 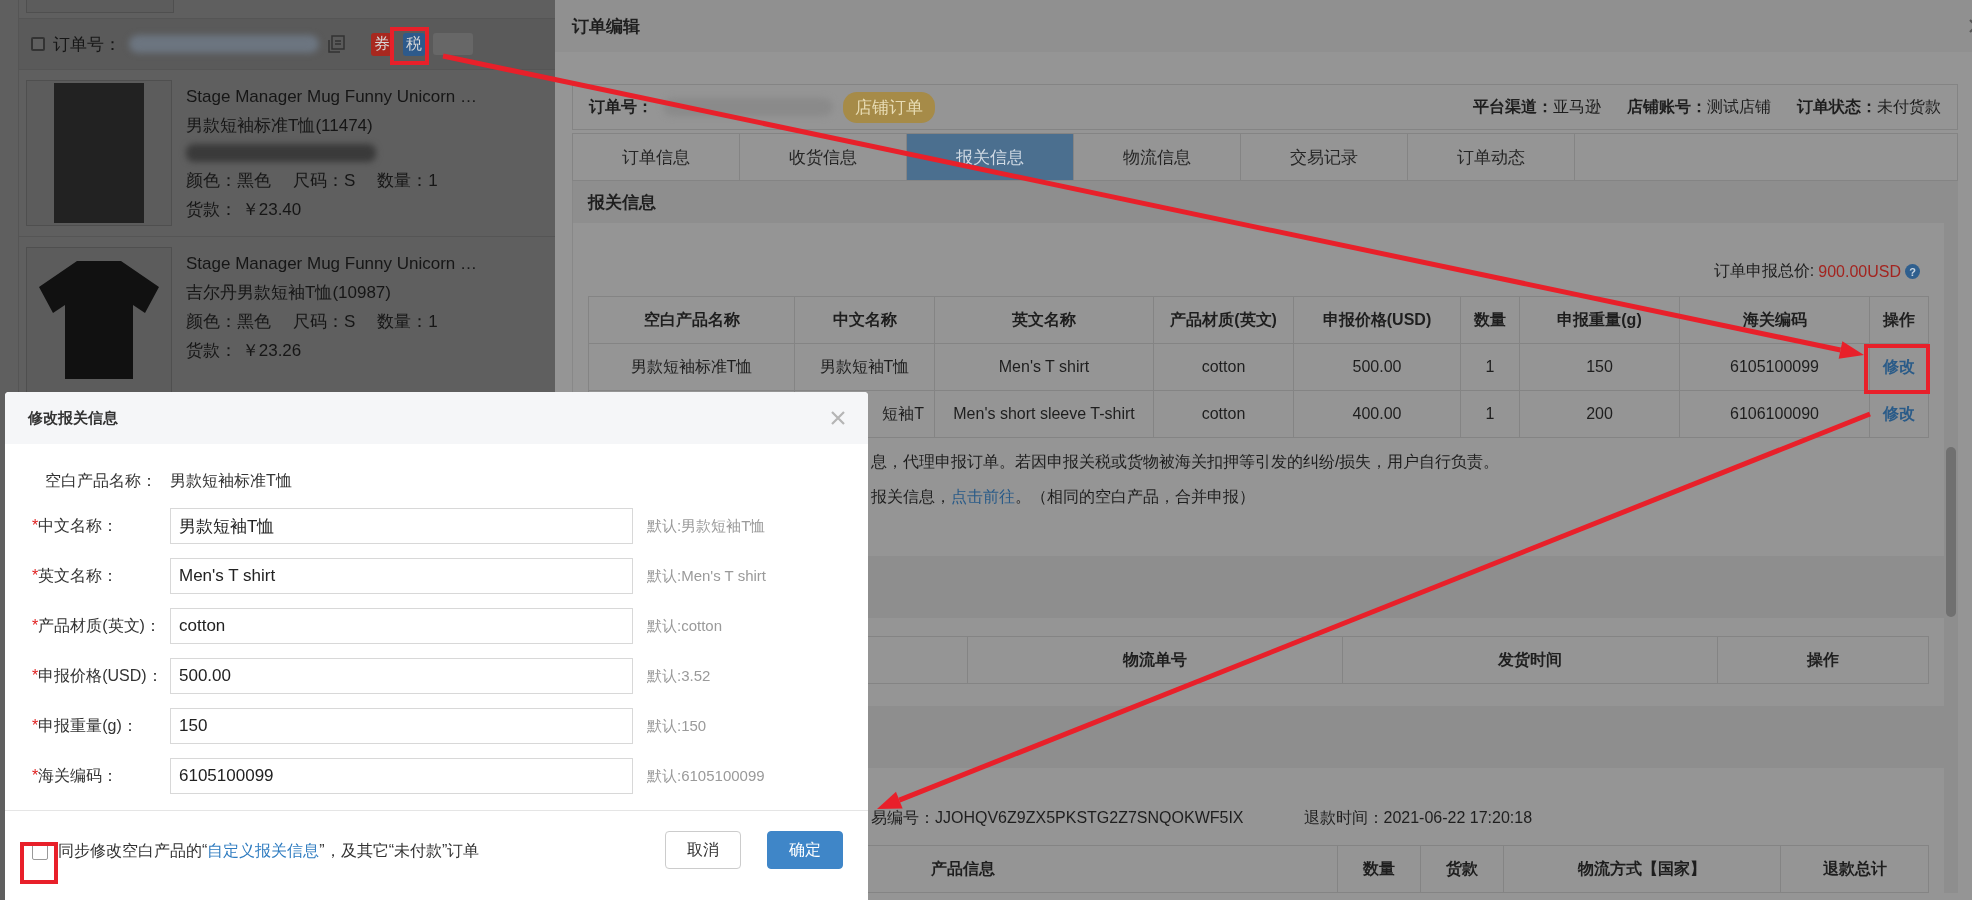 I want to click on column-header: 英文名称, so click(x=1044, y=320).